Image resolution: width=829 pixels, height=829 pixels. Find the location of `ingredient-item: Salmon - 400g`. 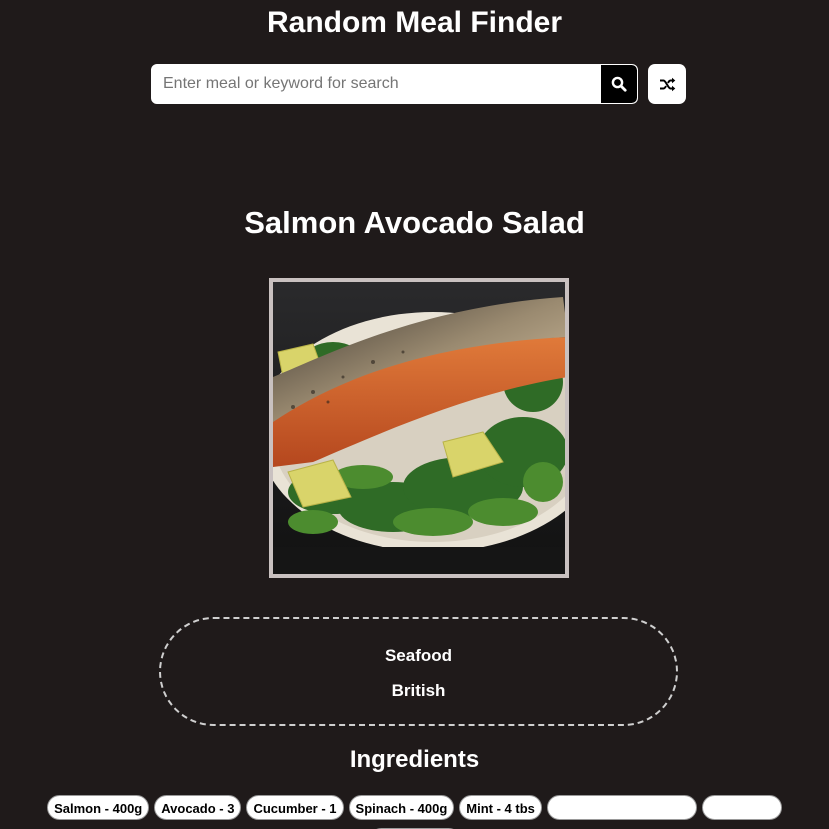

ingredient-item: Salmon - 400g is located at coordinates (98, 807).